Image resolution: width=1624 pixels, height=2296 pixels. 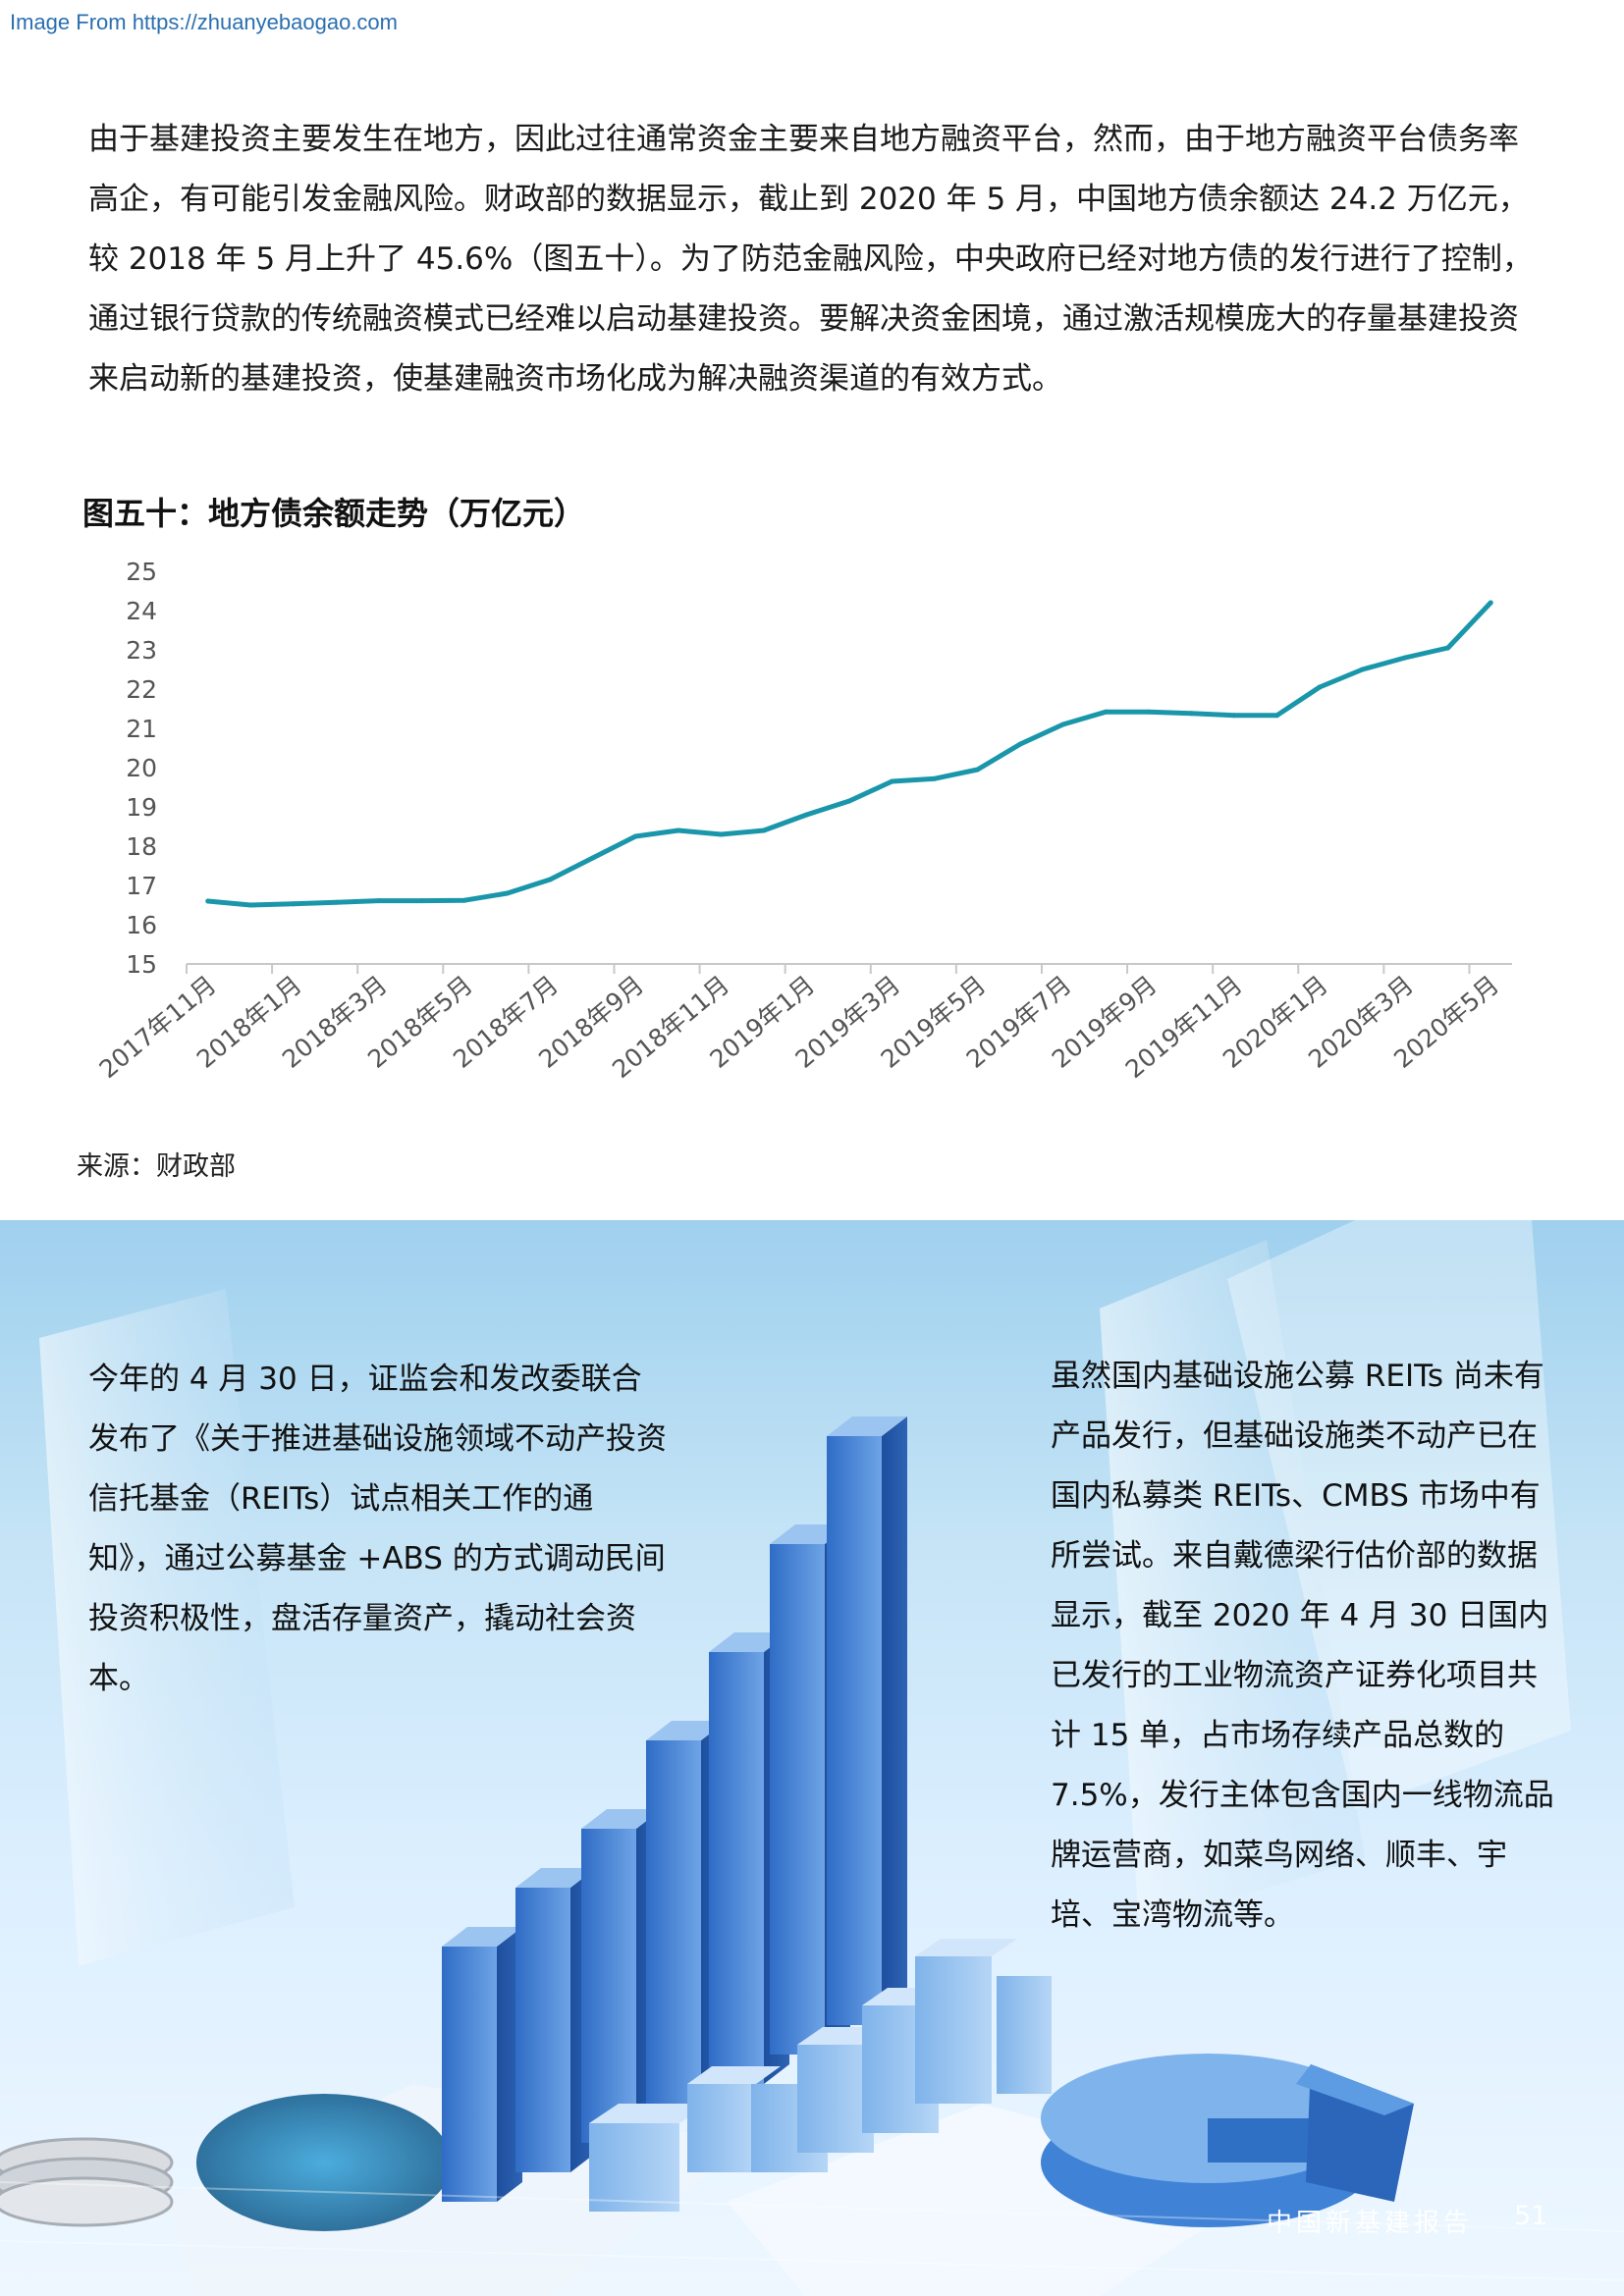 I want to click on chart-source: 来源：财政部, so click(x=156, y=1166).